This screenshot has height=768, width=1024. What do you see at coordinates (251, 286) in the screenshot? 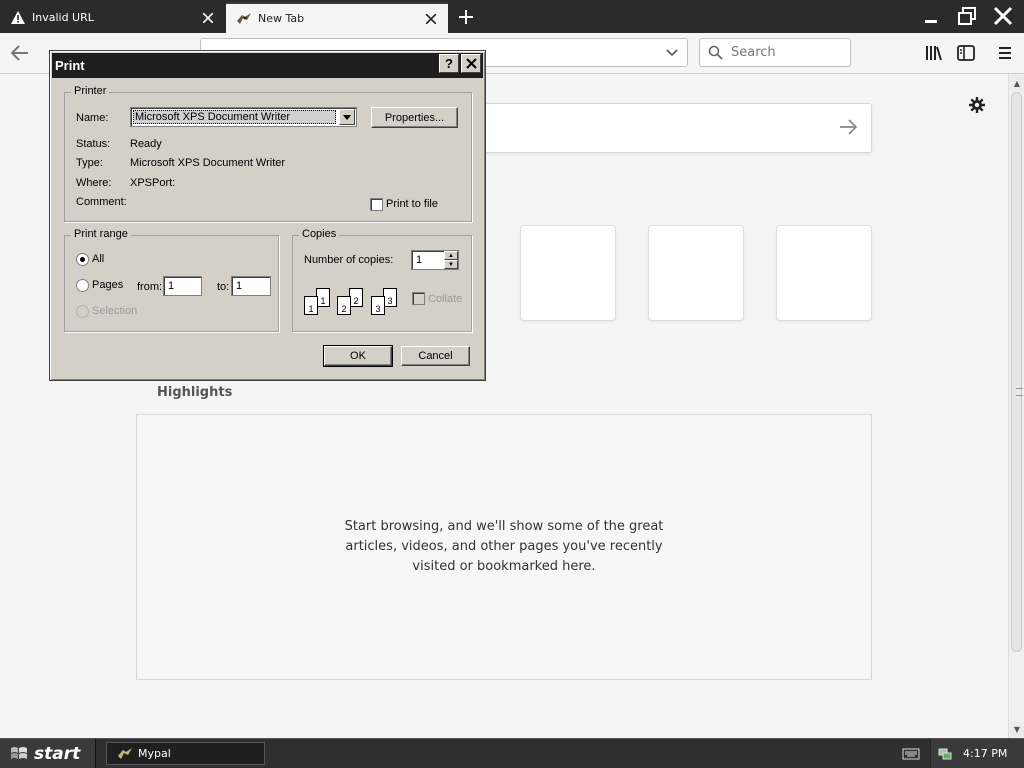
I see `to-page-input: 1` at bounding box center [251, 286].